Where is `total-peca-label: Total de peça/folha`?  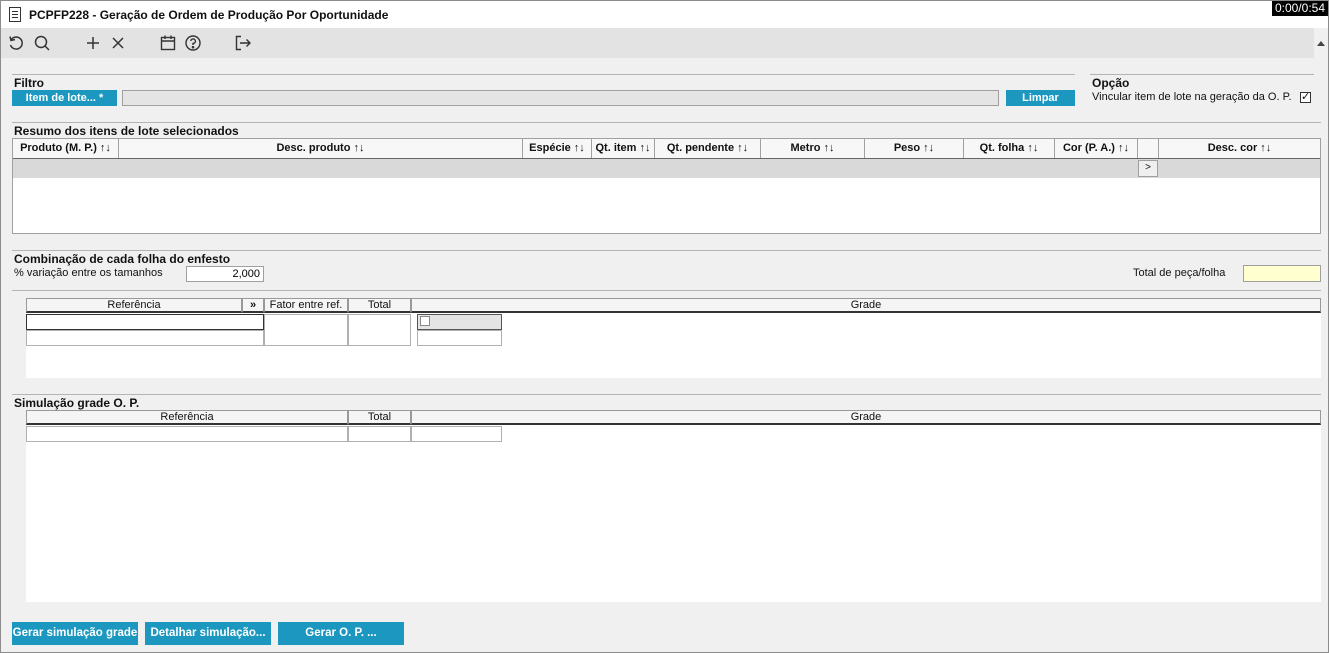
total-peca-label: Total de peça/folha is located at coordinates (1179, 273).